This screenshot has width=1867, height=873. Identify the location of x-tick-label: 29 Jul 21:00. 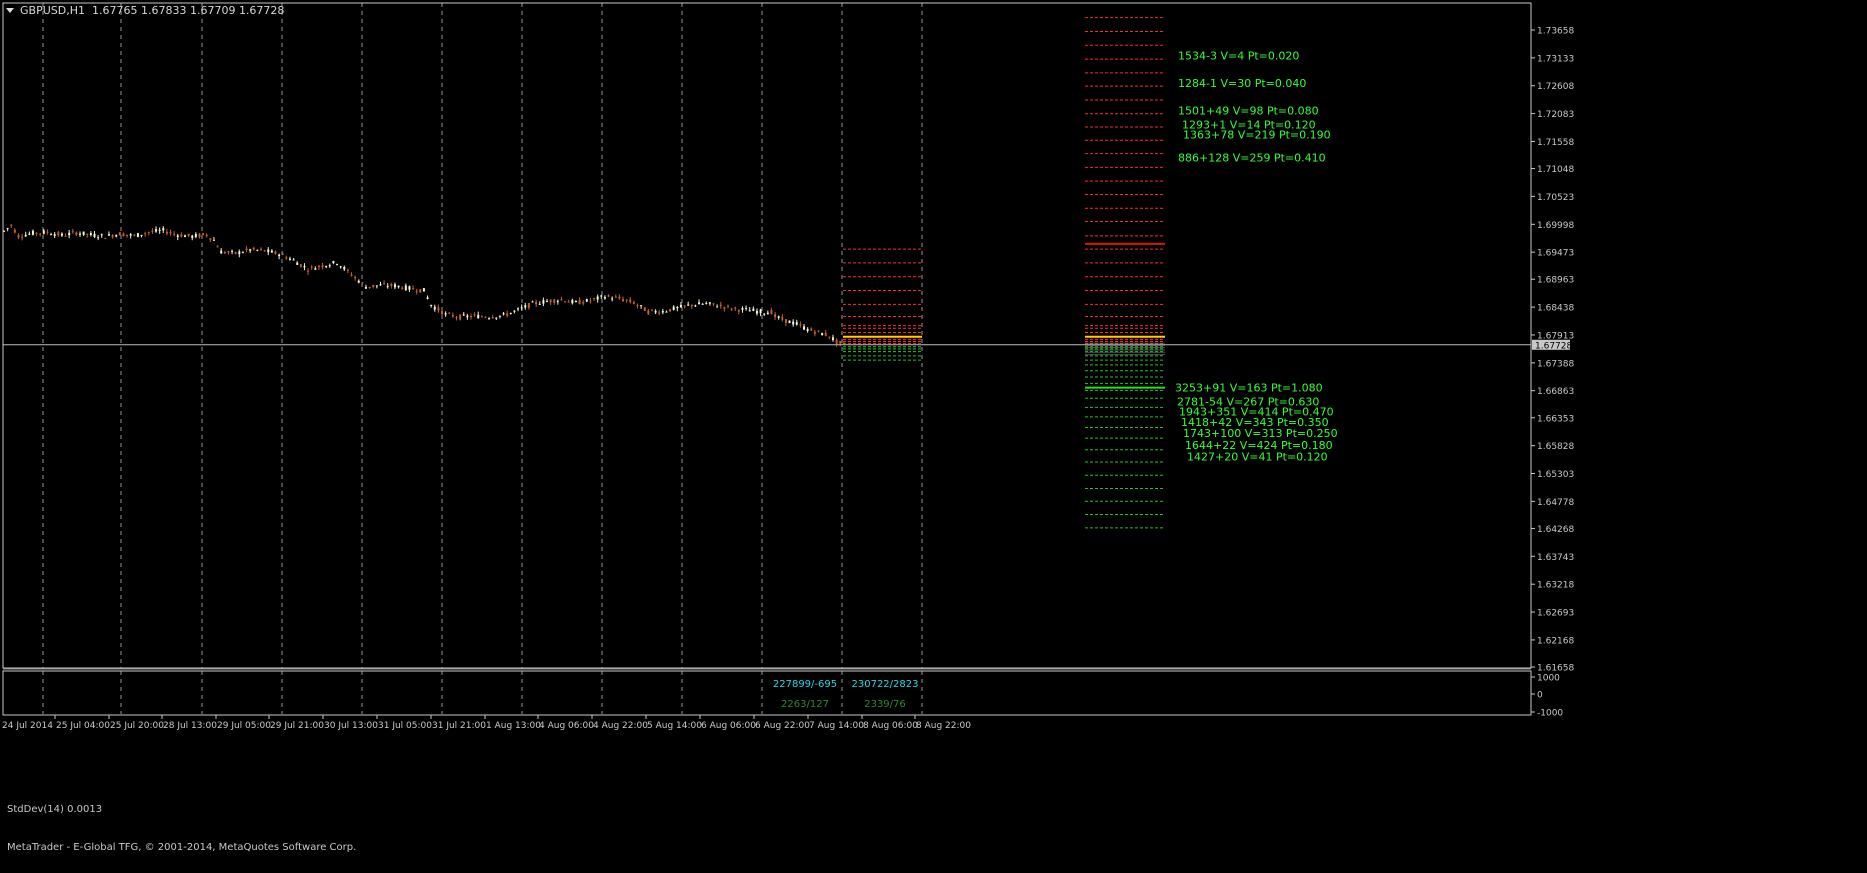
(297, 726).